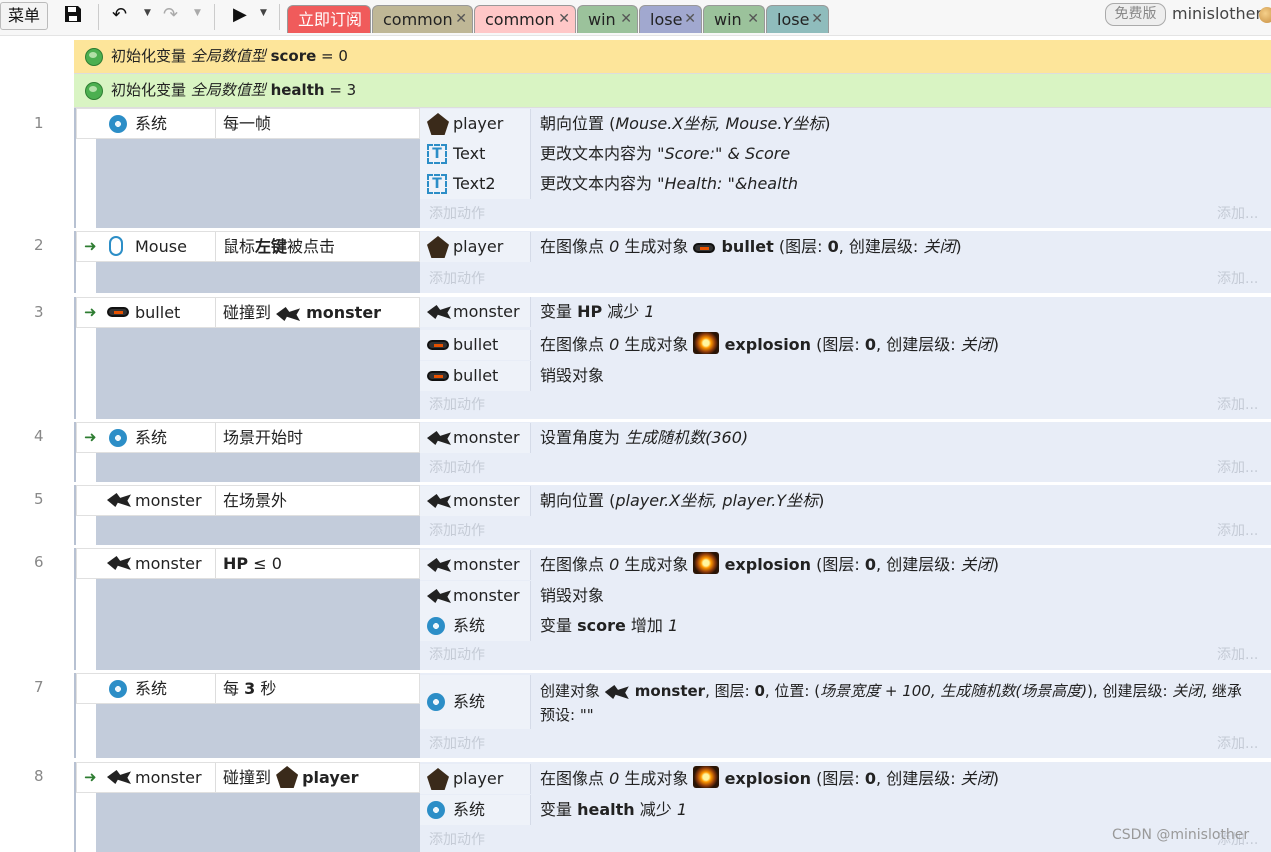 This screenshot has width=1271, height=852. What do you see at coordinates (248, 688) in the screenshot?
I see `condition: 系统 每 3 秒` at bounding box center [248, 688].